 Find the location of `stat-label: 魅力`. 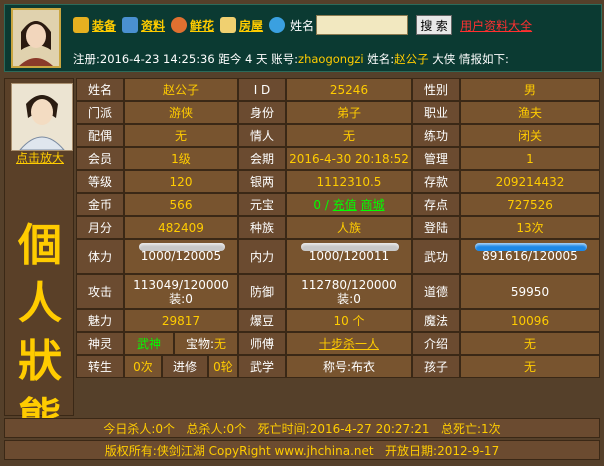

stat-label: 魅力 is located at coordinates (100, 320).